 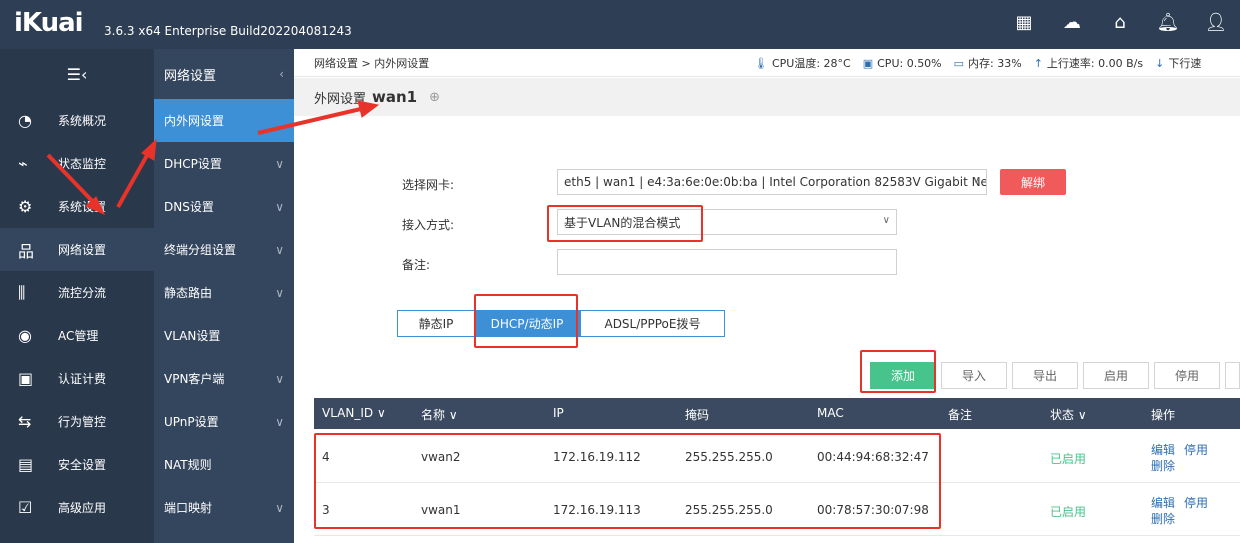 I want to click on cpu-icon: ▣, so click(x=868, y=63).